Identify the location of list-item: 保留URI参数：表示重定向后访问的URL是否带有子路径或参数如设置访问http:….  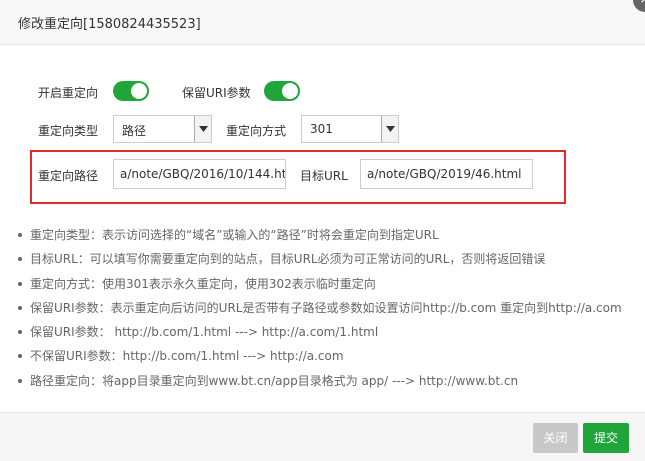
(328, 312).